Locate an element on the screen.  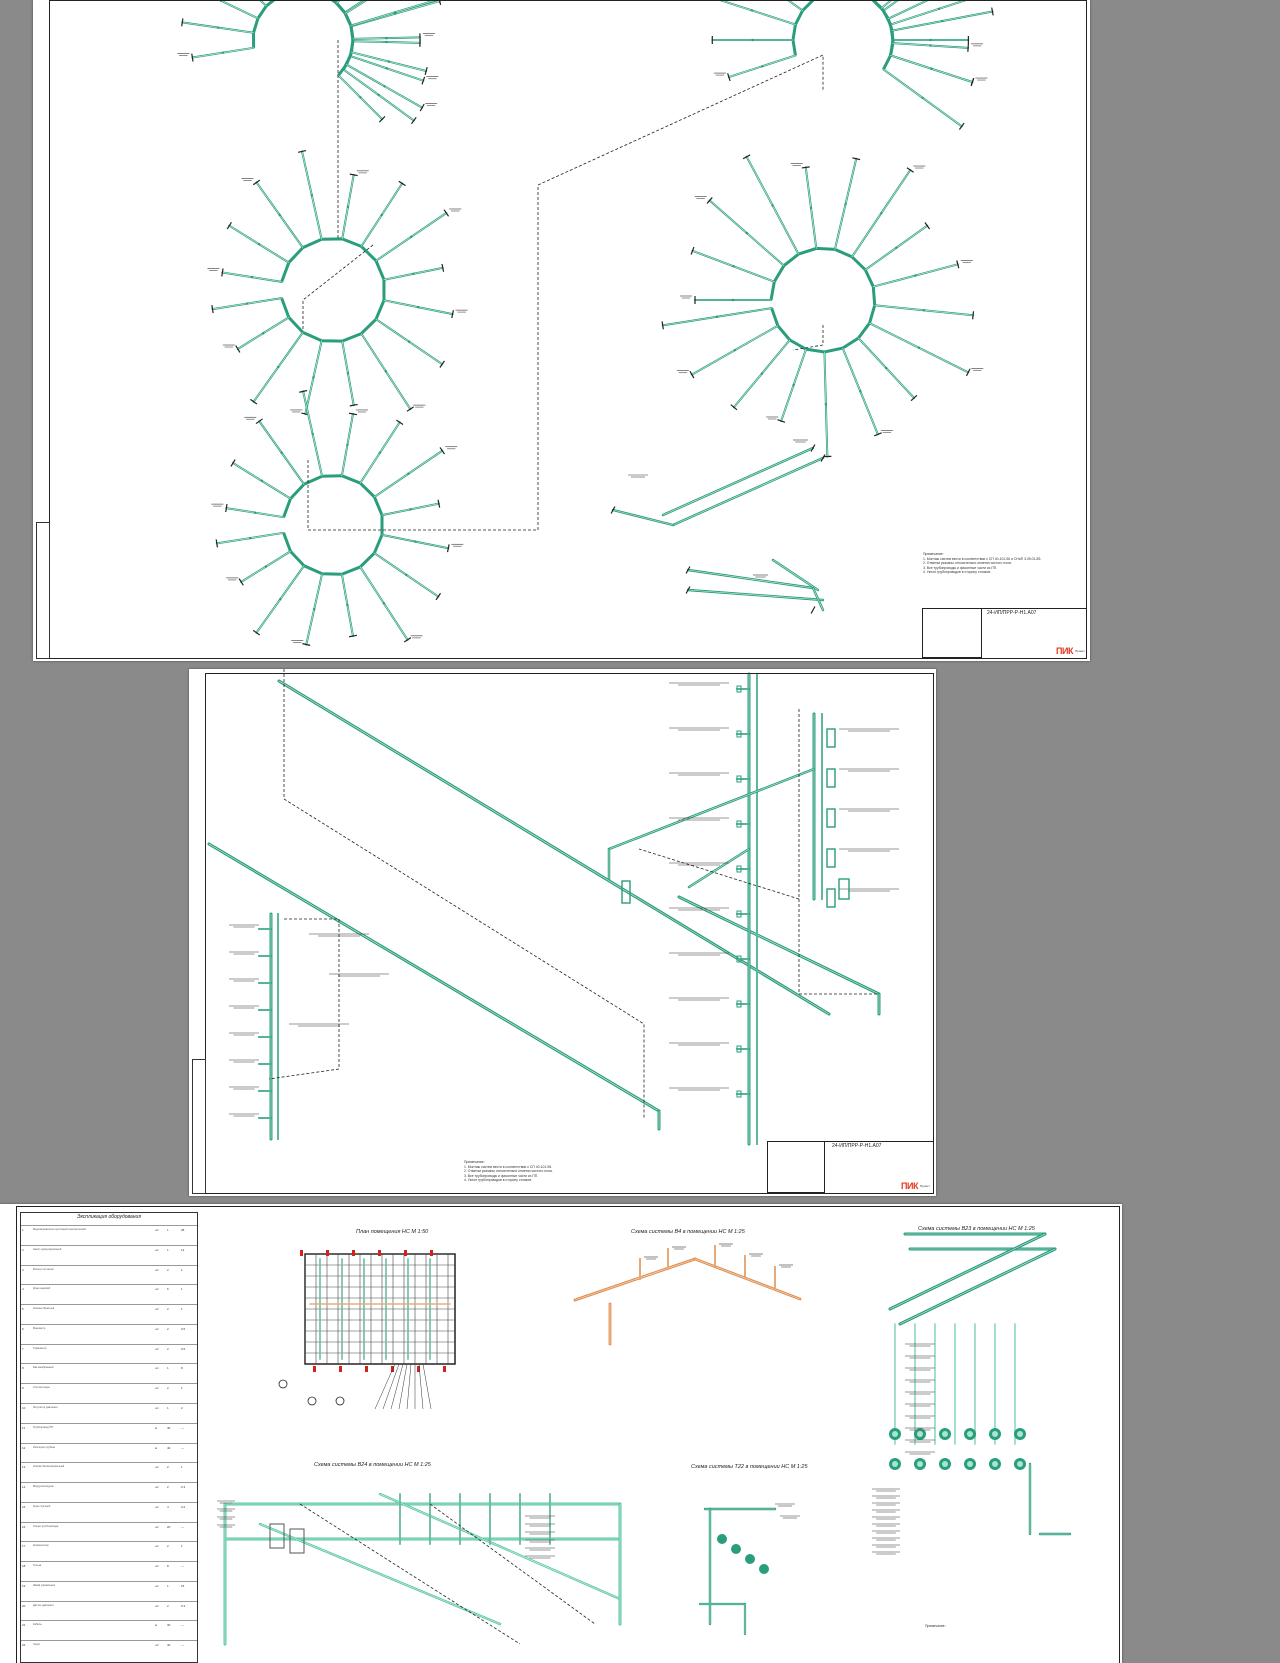
spec-cell-desc: Шкаф управления is located at coordinates (44, 1585).